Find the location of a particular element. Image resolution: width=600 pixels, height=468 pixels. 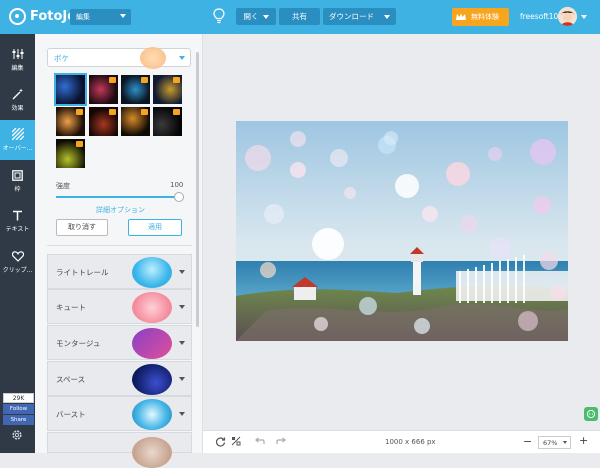

zoom-in-button: + is located at coordinates (583, 440).